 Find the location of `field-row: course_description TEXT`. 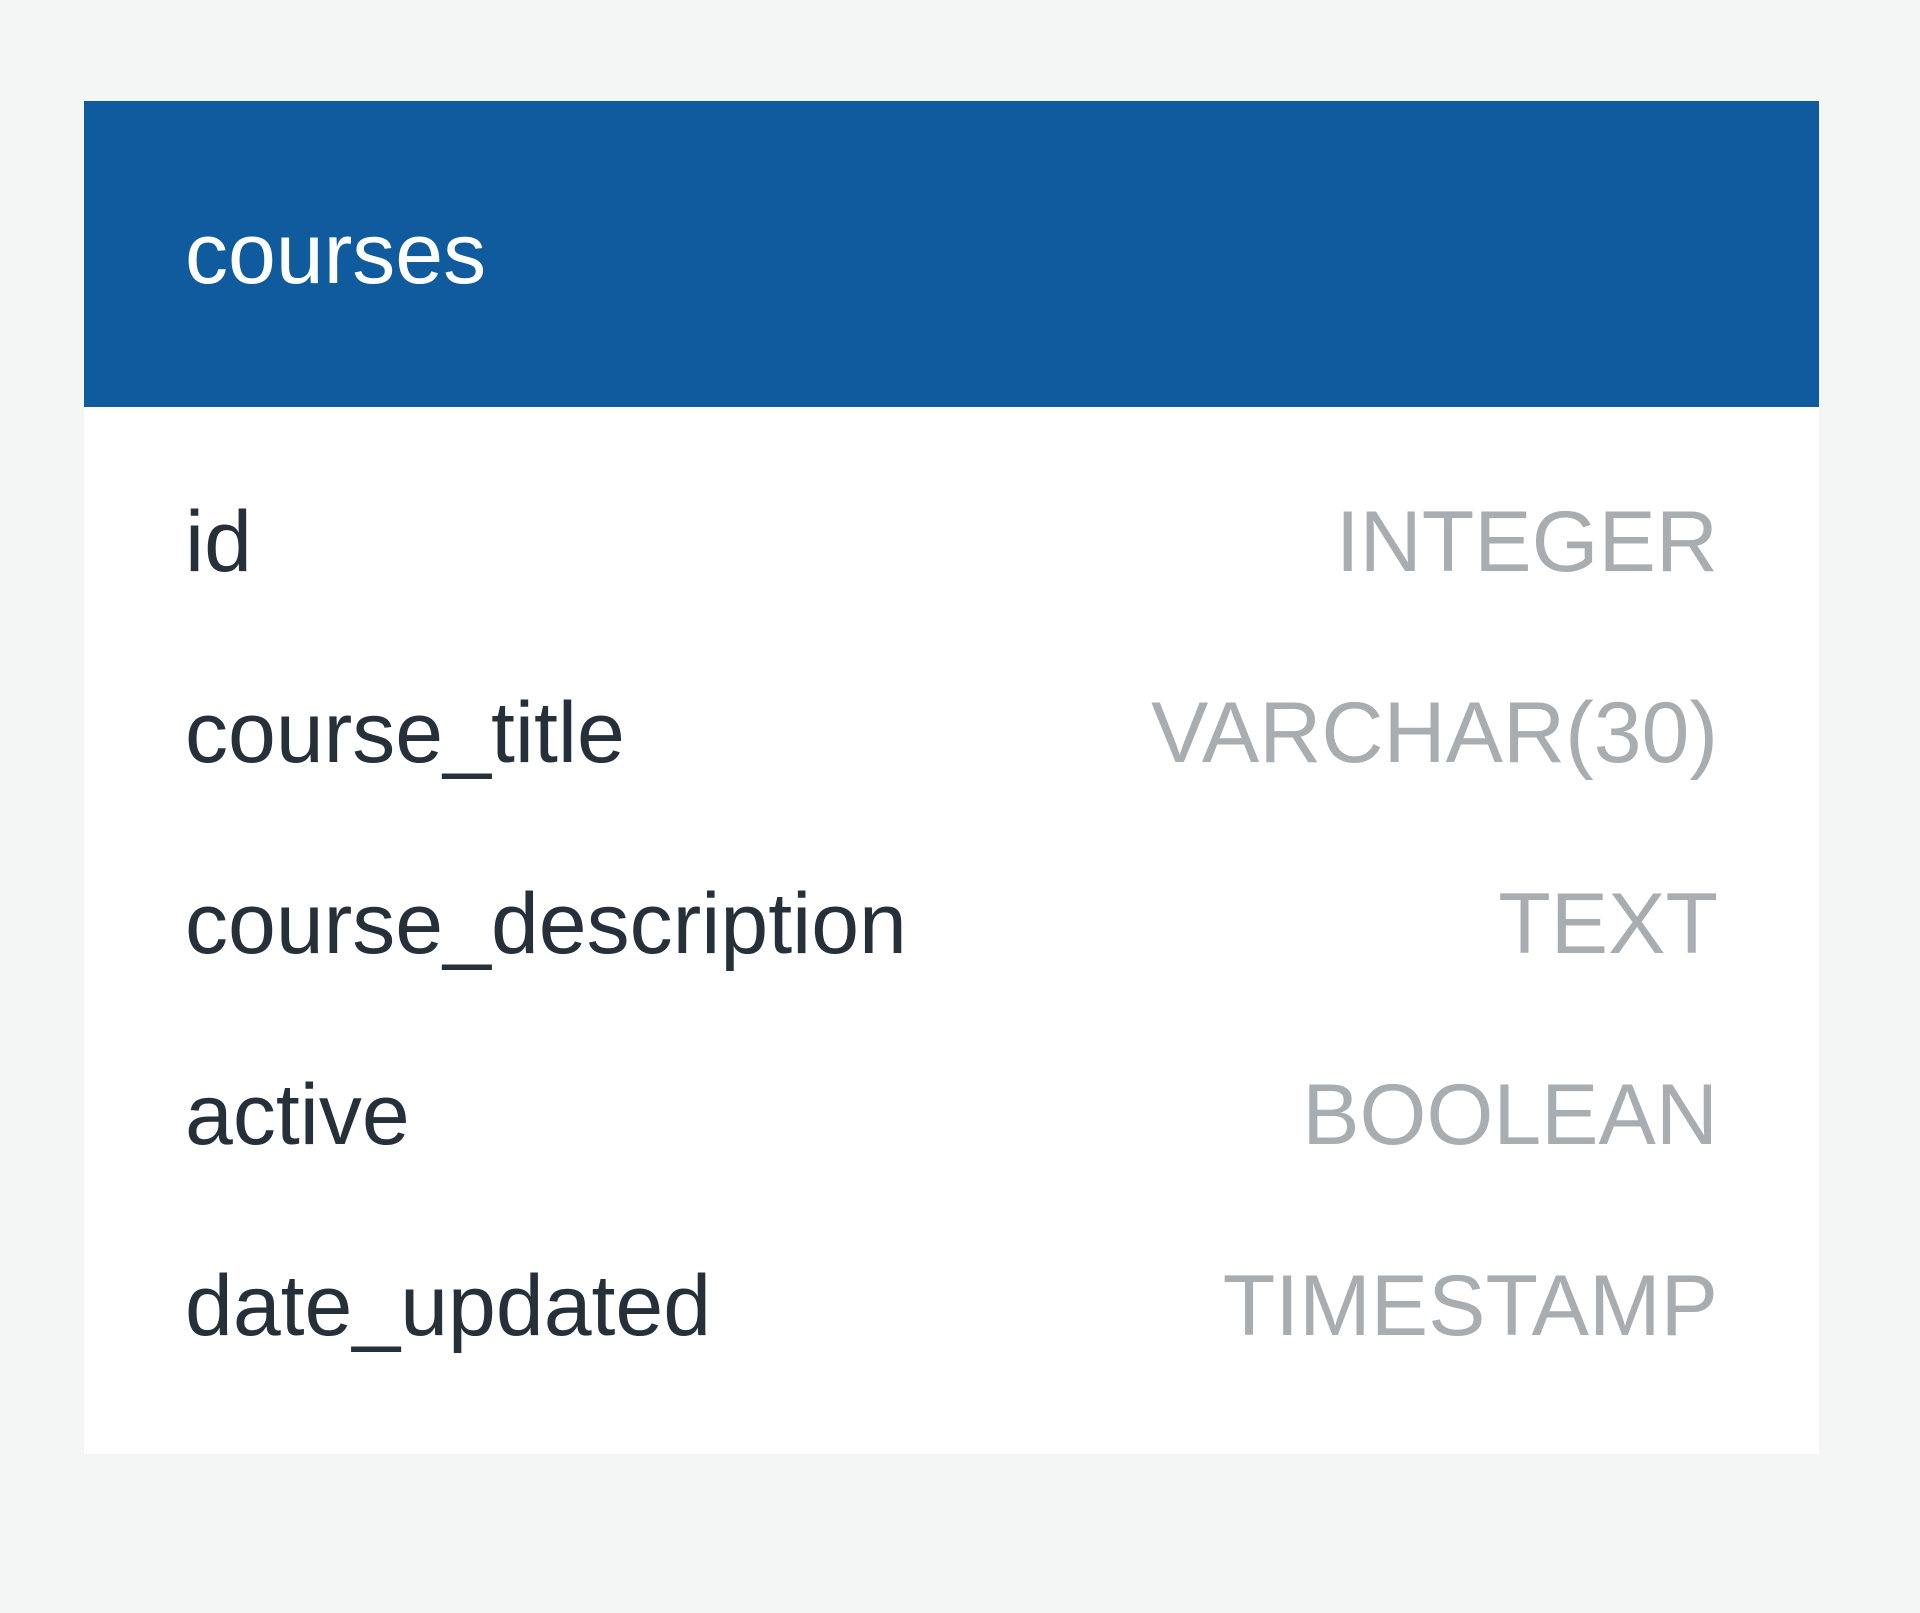

field-row: course_description TEXT is located at coordinates (951, 924).